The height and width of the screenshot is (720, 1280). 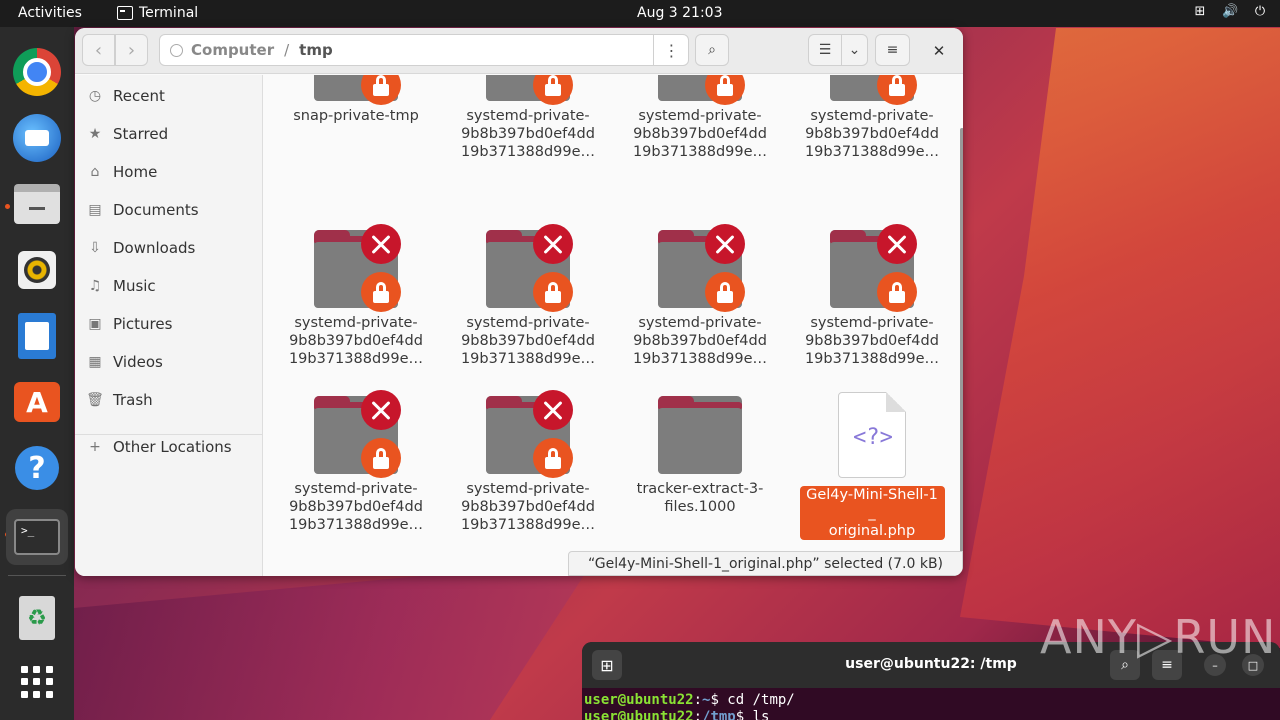 I want to click on chrome-icon, so click(x=37, y=72).